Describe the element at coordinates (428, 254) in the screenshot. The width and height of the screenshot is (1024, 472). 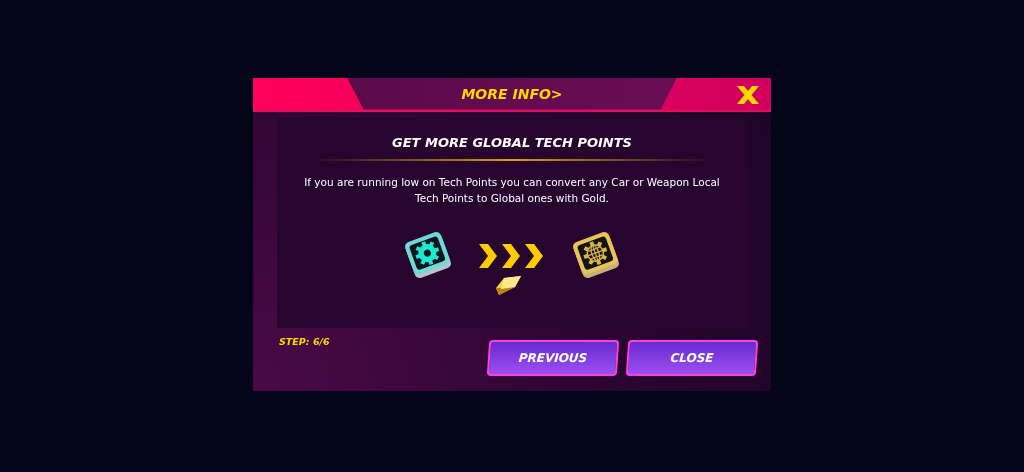
I see `gear-chip-icon` at that location.